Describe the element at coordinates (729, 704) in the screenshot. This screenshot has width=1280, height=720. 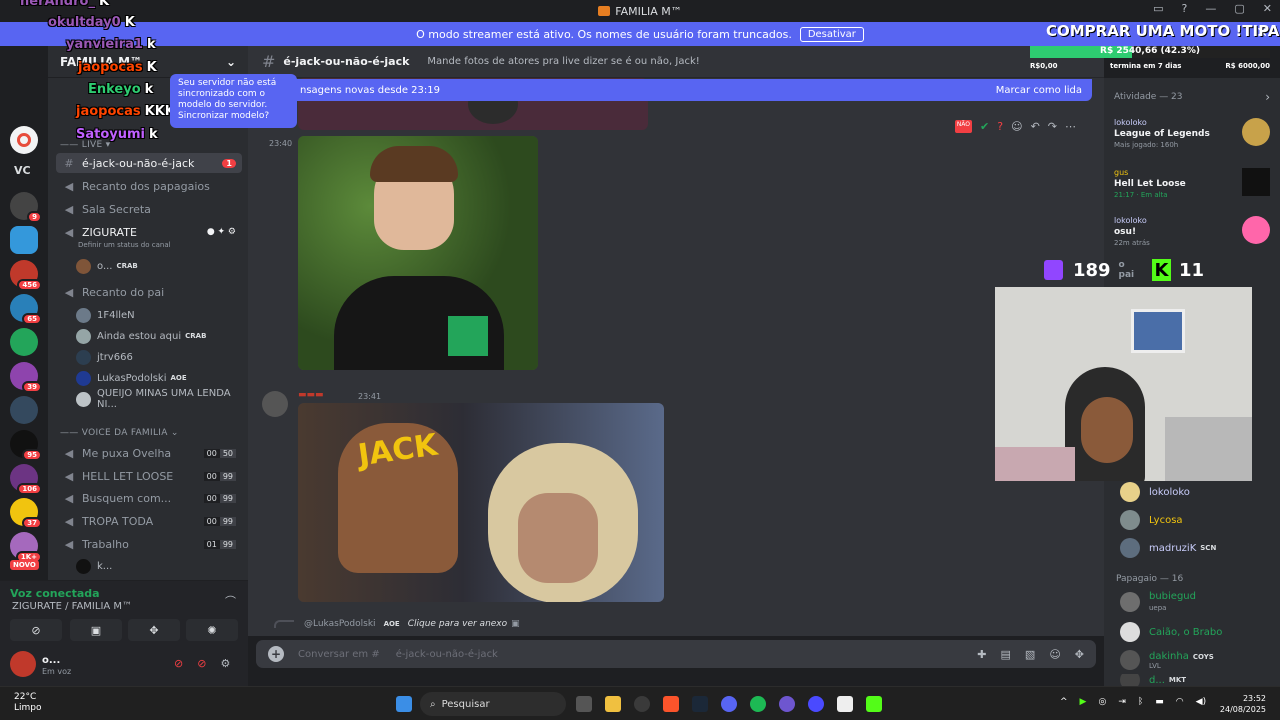
I see `discord-icon` at that location.